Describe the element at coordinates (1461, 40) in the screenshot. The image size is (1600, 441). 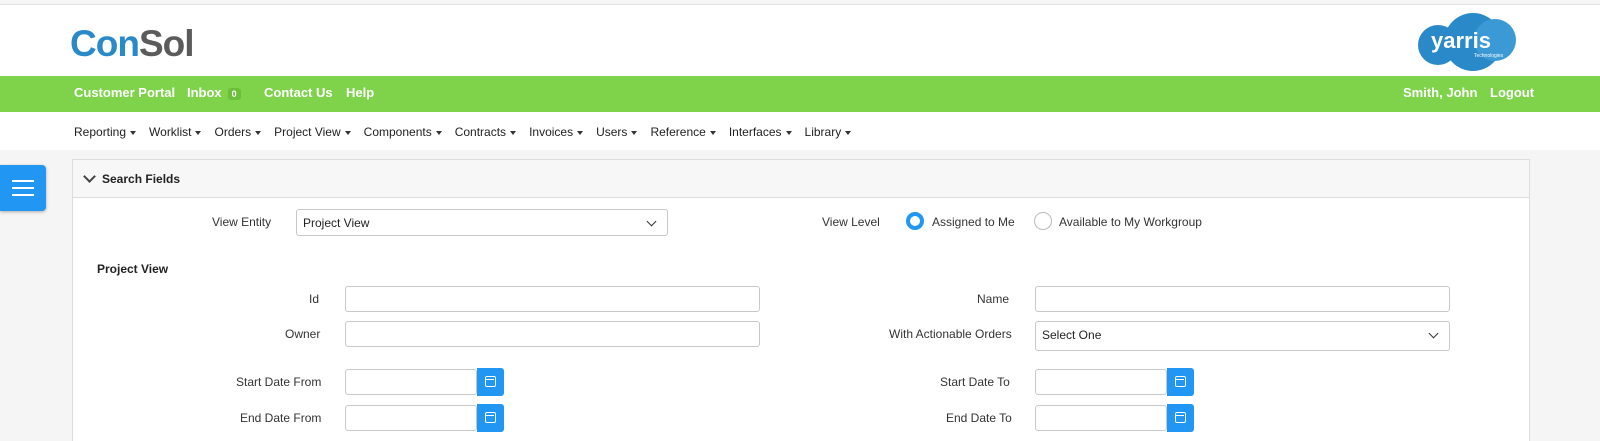
I see `yarris-logo-text: yarris` at that location.